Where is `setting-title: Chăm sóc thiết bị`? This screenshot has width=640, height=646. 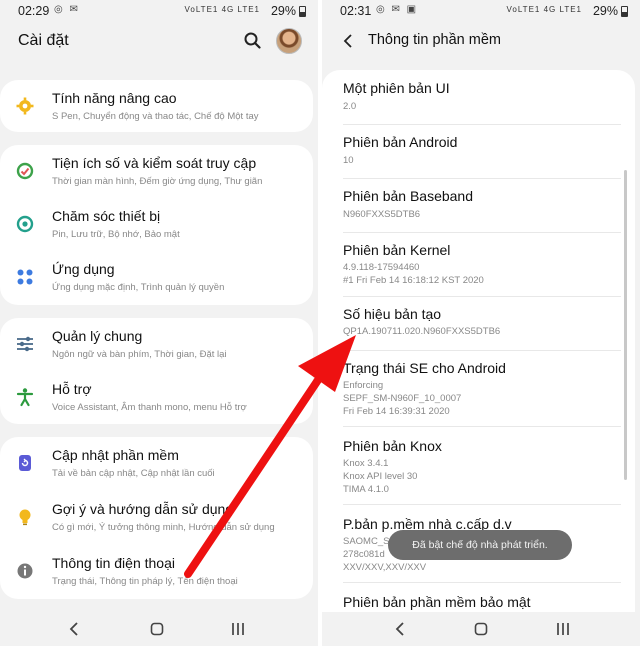 setting-title: Chăm sóc thiết bị is located at coordinates (106, 216).